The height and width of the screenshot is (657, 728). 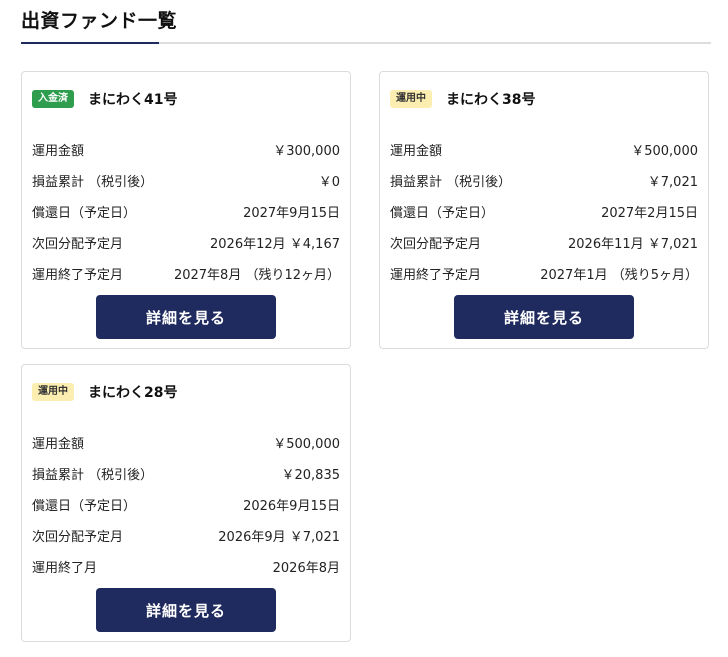 What do you see at coordinates (133, 393) in the screenshot?
I see `fund-name: まにわく28号` at bounding box center [133, 393].